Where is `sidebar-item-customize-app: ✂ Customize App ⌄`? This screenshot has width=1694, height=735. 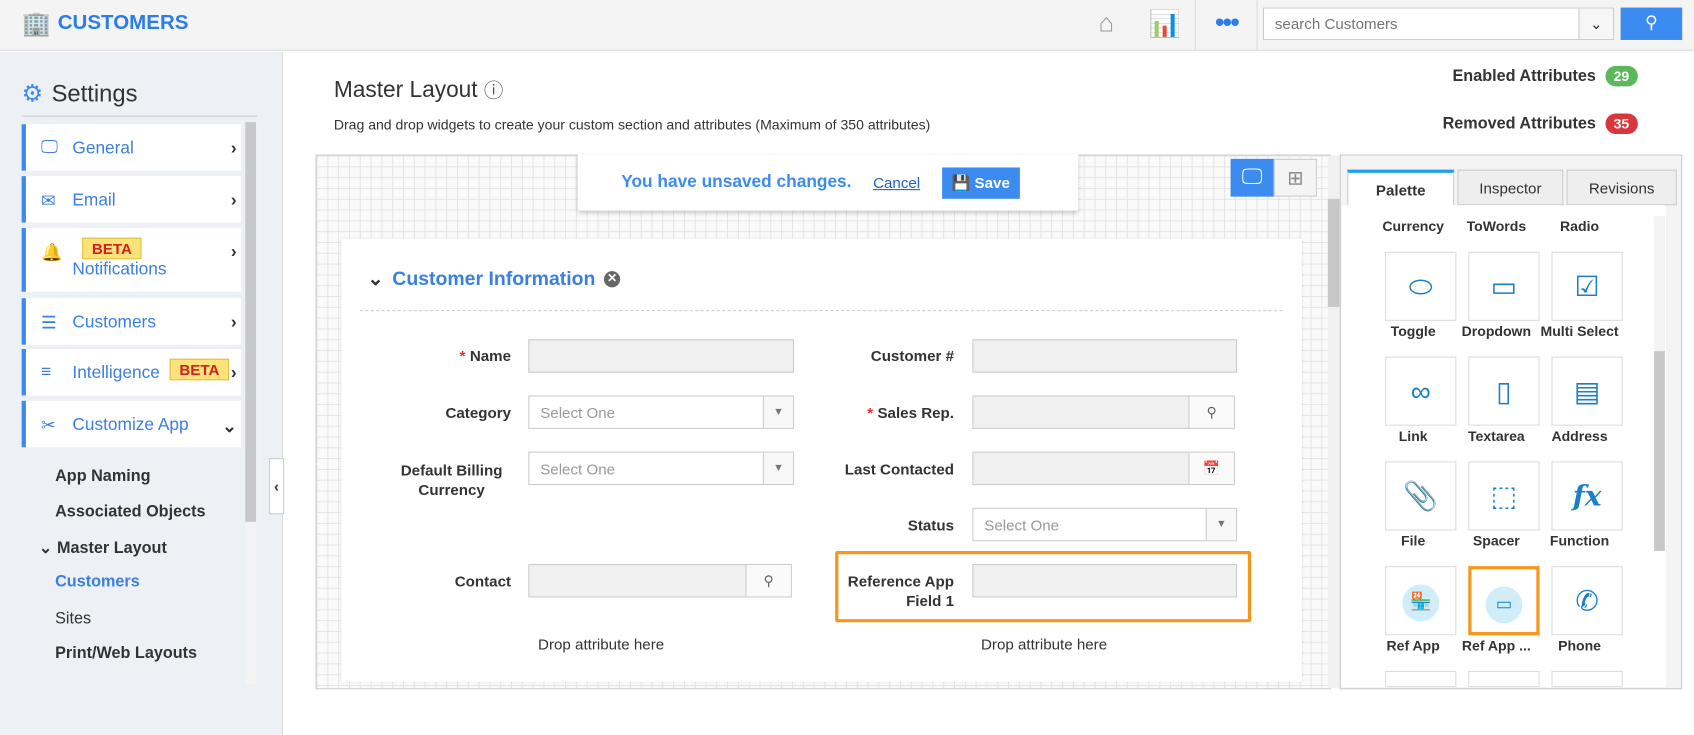
sidebar-item-customize-app: ✂ Customize App ⌄ is located at coordinates (131, 424).